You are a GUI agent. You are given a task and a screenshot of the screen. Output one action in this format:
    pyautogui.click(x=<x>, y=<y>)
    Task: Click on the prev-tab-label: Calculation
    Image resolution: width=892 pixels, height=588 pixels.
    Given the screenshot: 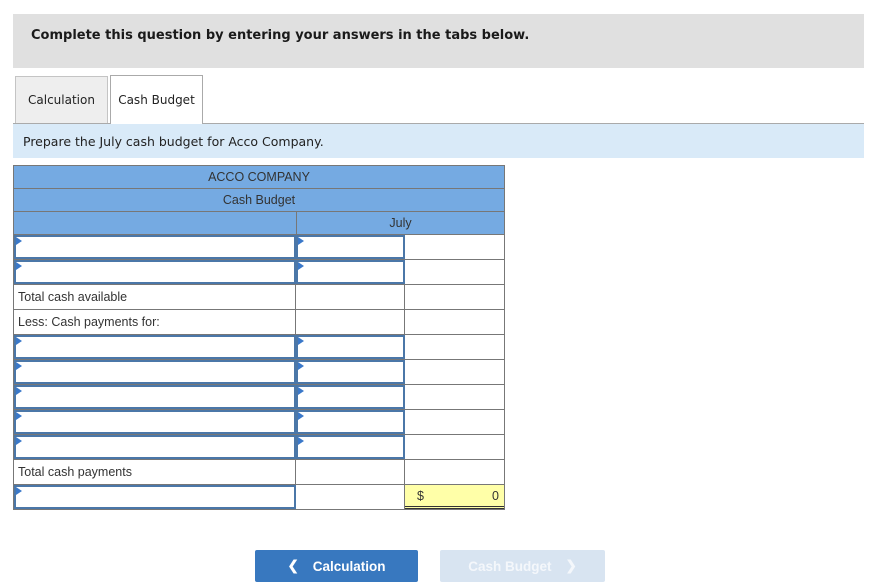 What is the action you would take?
    pyautogui.click(x=349, y=566)
    